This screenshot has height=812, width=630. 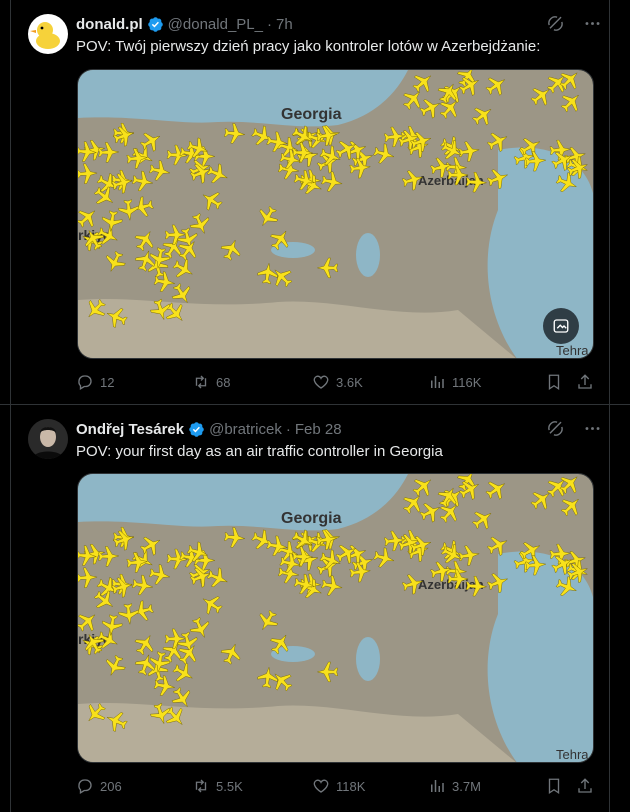 I want to click on caspian-sea, so click(x=540, y=656).